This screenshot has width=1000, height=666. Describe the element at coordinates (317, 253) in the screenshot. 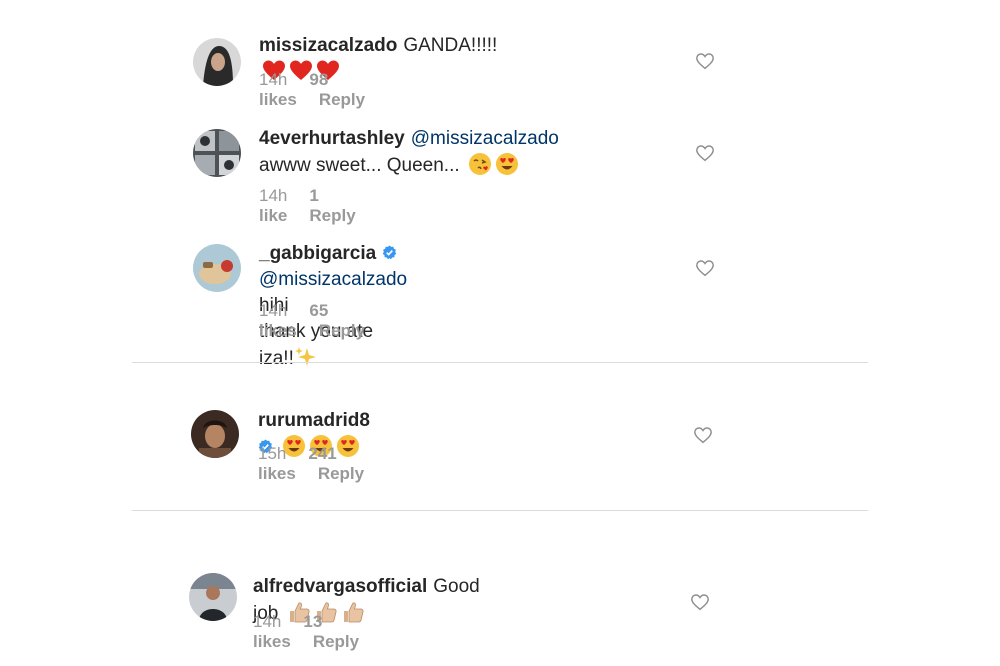

I see `username-link: _gabbigarcia` at that location.